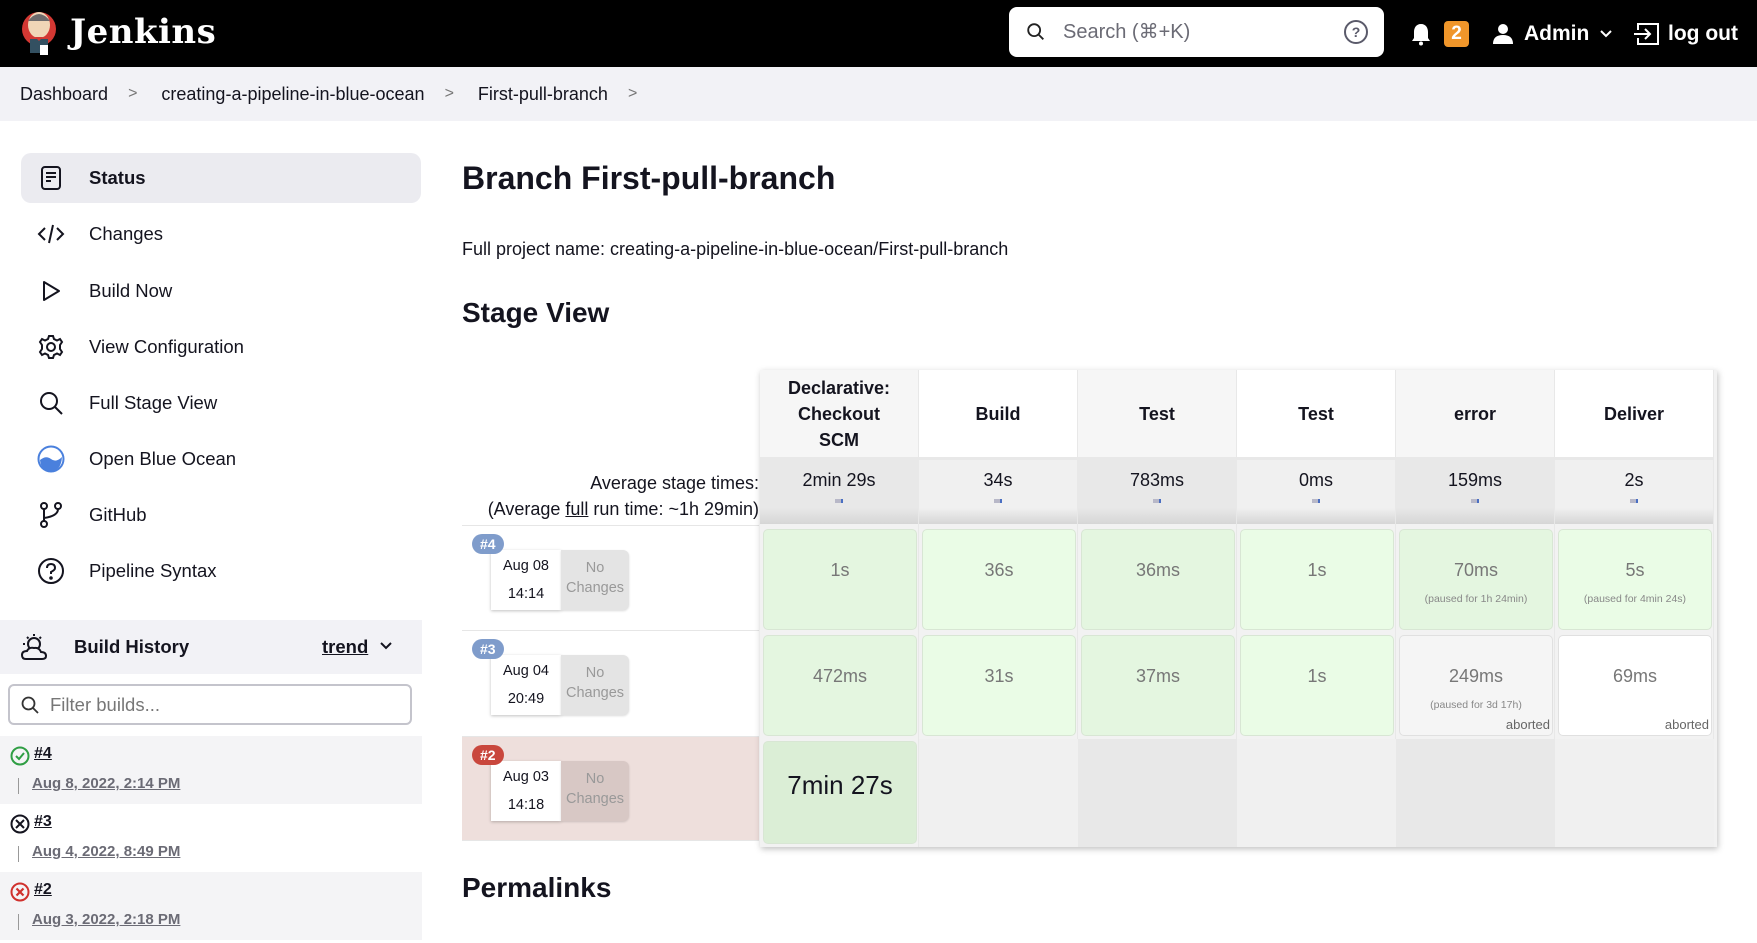 This screenshot has width=1757, height=943. What do you see at coordinates (153, 402) in the screenshot?
I see `sidebar-item-label: Full Stage View` at bounding box center [153, 402].